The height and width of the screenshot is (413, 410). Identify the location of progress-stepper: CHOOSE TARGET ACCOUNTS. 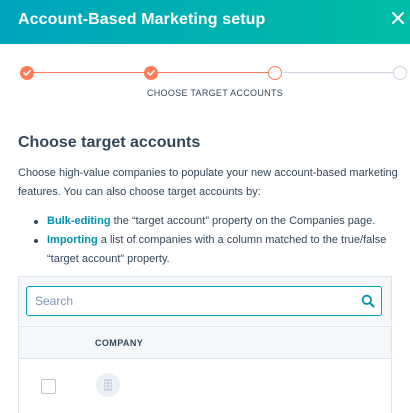
(205, 85).